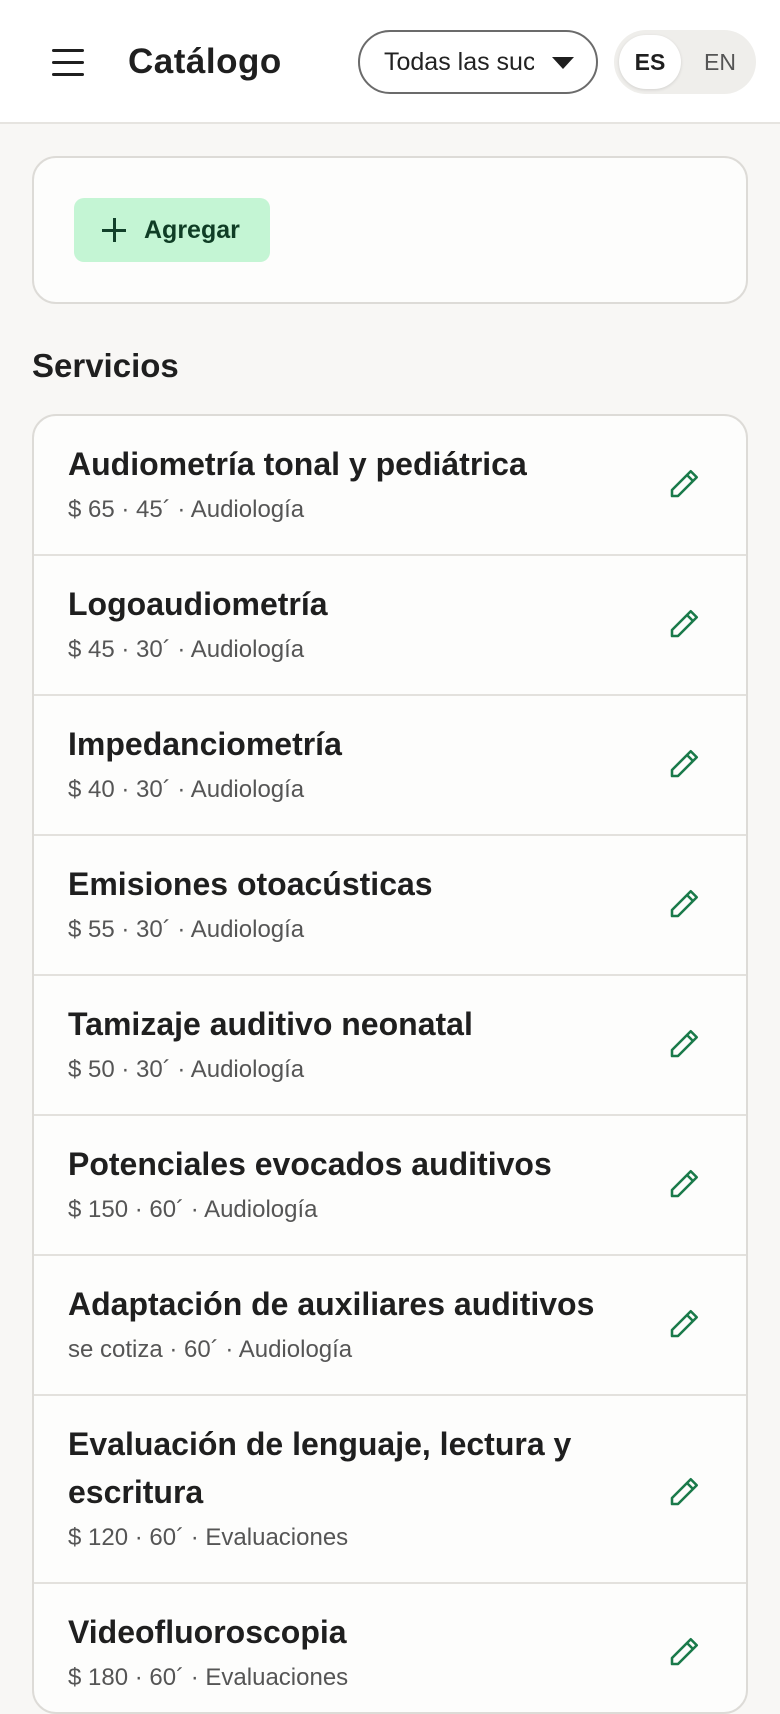 The width and height of the screenshot is (780, 1714). Describe the element at coordinates (390, 766) in the screenshot. I see `list-item: Impedanciometría $ 40 · 30´ · Audiología` at that location.